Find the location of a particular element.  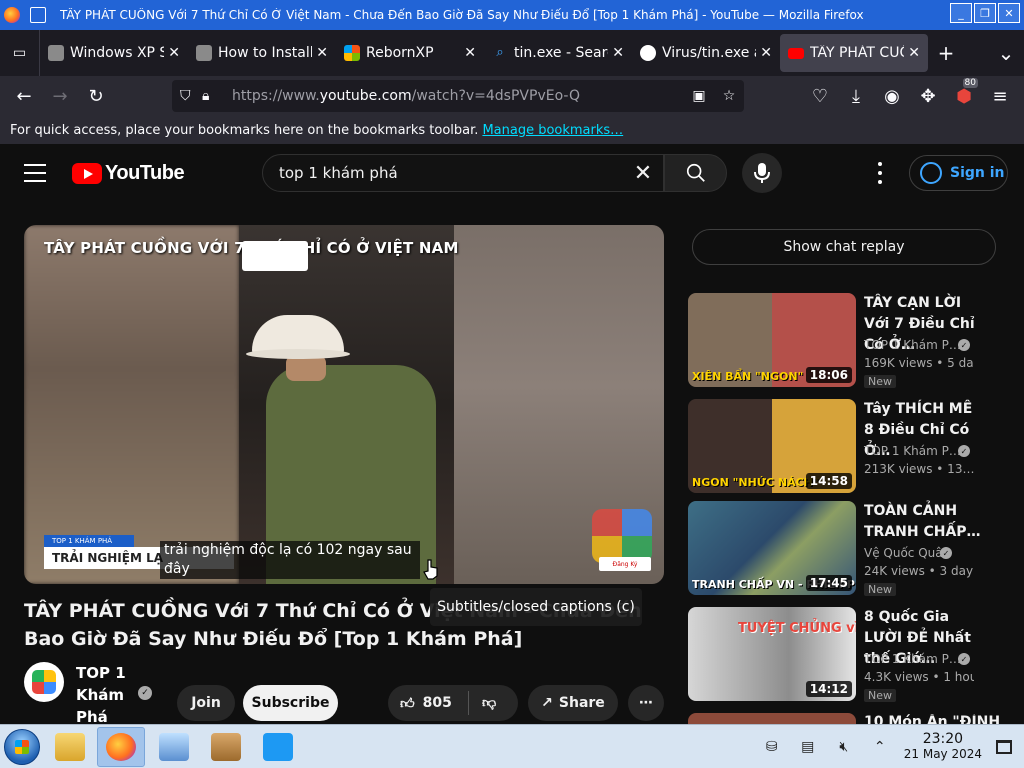

recommendation-thumbnail: TUYỆT CHỦNG vì…. SỢ ĐẺ 14:12 is located at coordinates (772, 654).